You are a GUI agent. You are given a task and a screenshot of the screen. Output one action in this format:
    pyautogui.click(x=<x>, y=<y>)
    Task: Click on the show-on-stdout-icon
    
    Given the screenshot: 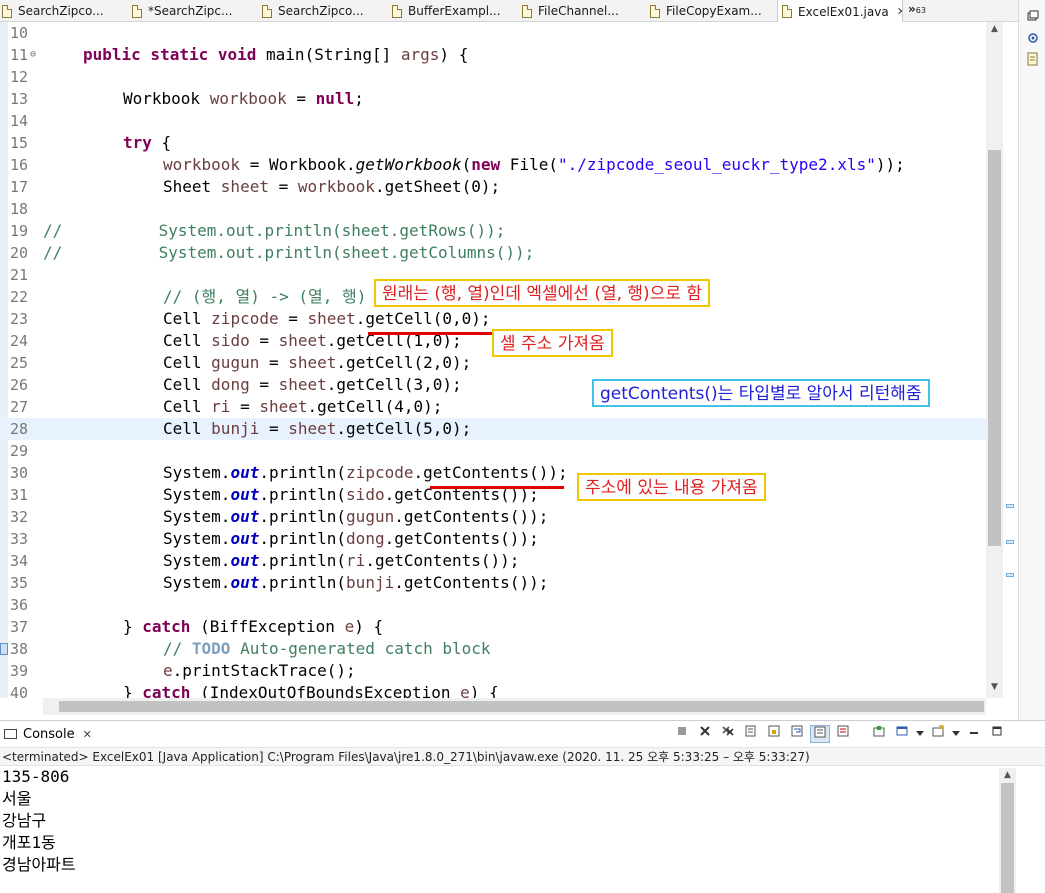 What is the action you would take?
    pyautogui.click(x=820, y=734)
    